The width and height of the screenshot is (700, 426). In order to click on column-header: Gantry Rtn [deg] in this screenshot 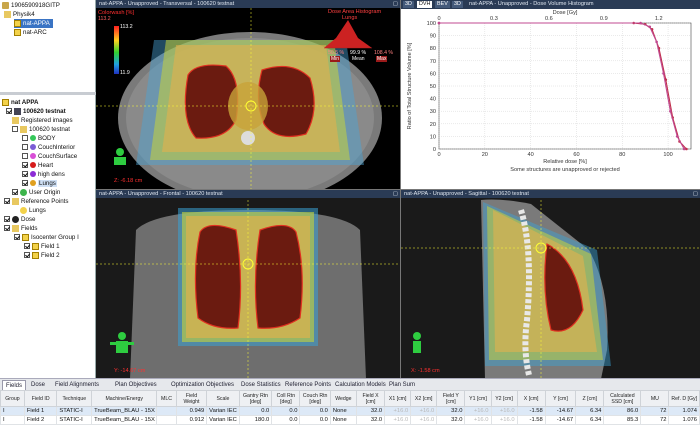, I will do `click(255, 398)`.